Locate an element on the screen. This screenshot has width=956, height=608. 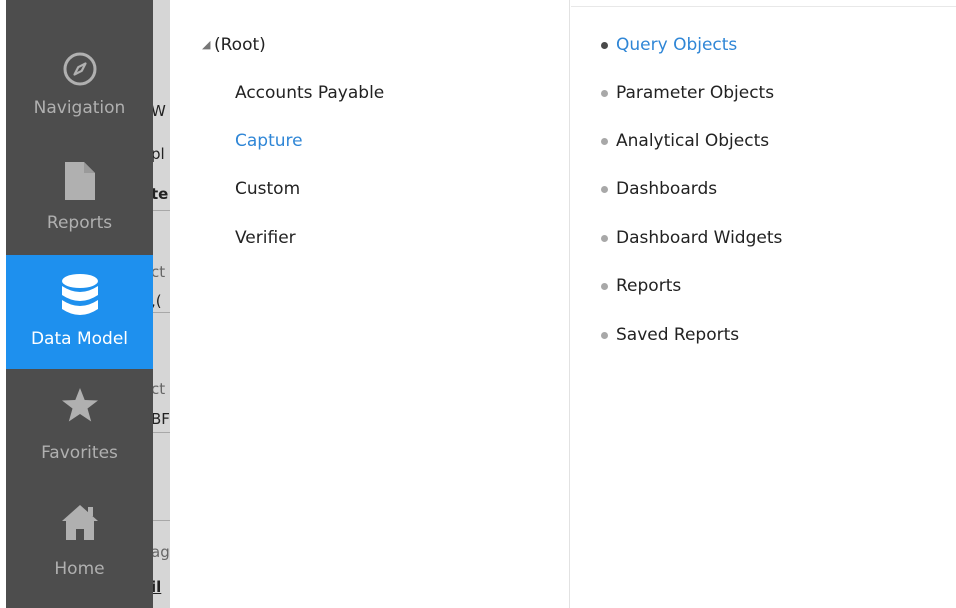
object-type-label: Saved Reports is located at coordinates (678, 335).